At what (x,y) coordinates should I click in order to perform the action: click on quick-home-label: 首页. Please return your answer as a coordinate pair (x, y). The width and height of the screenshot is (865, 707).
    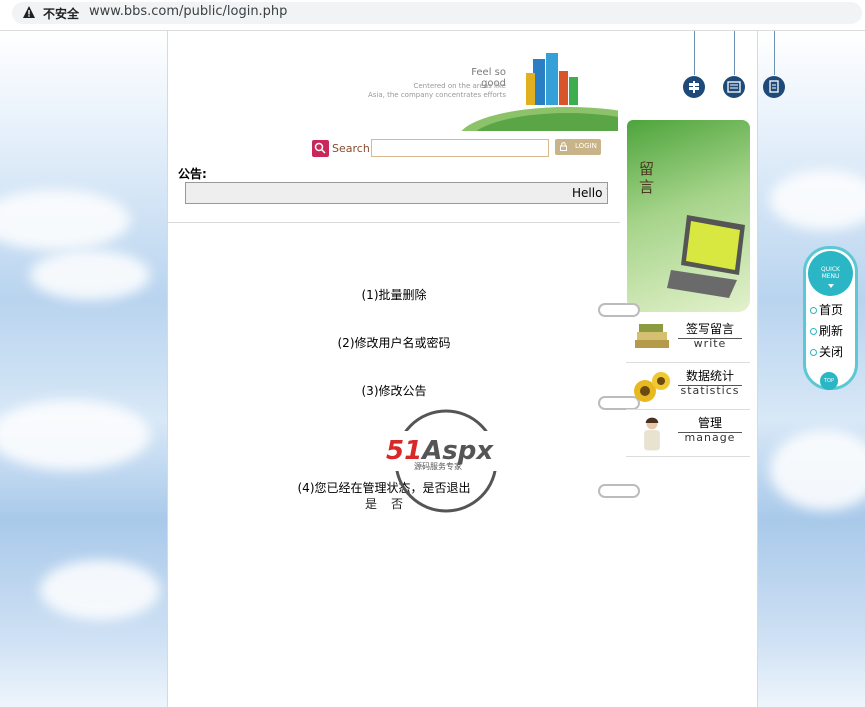
    Looking at the image, I should click on (831, 310).